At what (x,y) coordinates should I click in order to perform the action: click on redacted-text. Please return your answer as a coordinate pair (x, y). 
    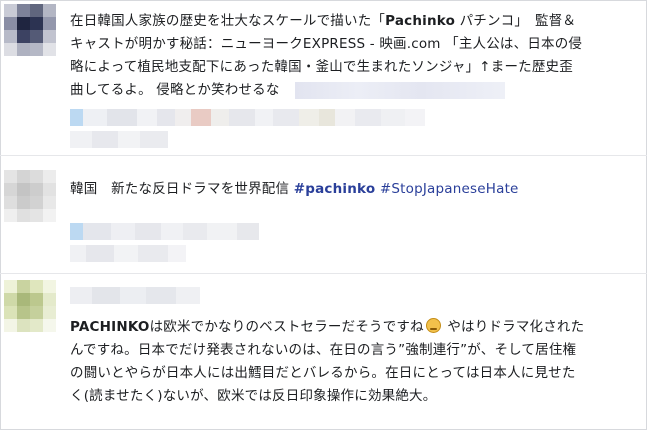
    Looking at the image, I should click on (400, 90).